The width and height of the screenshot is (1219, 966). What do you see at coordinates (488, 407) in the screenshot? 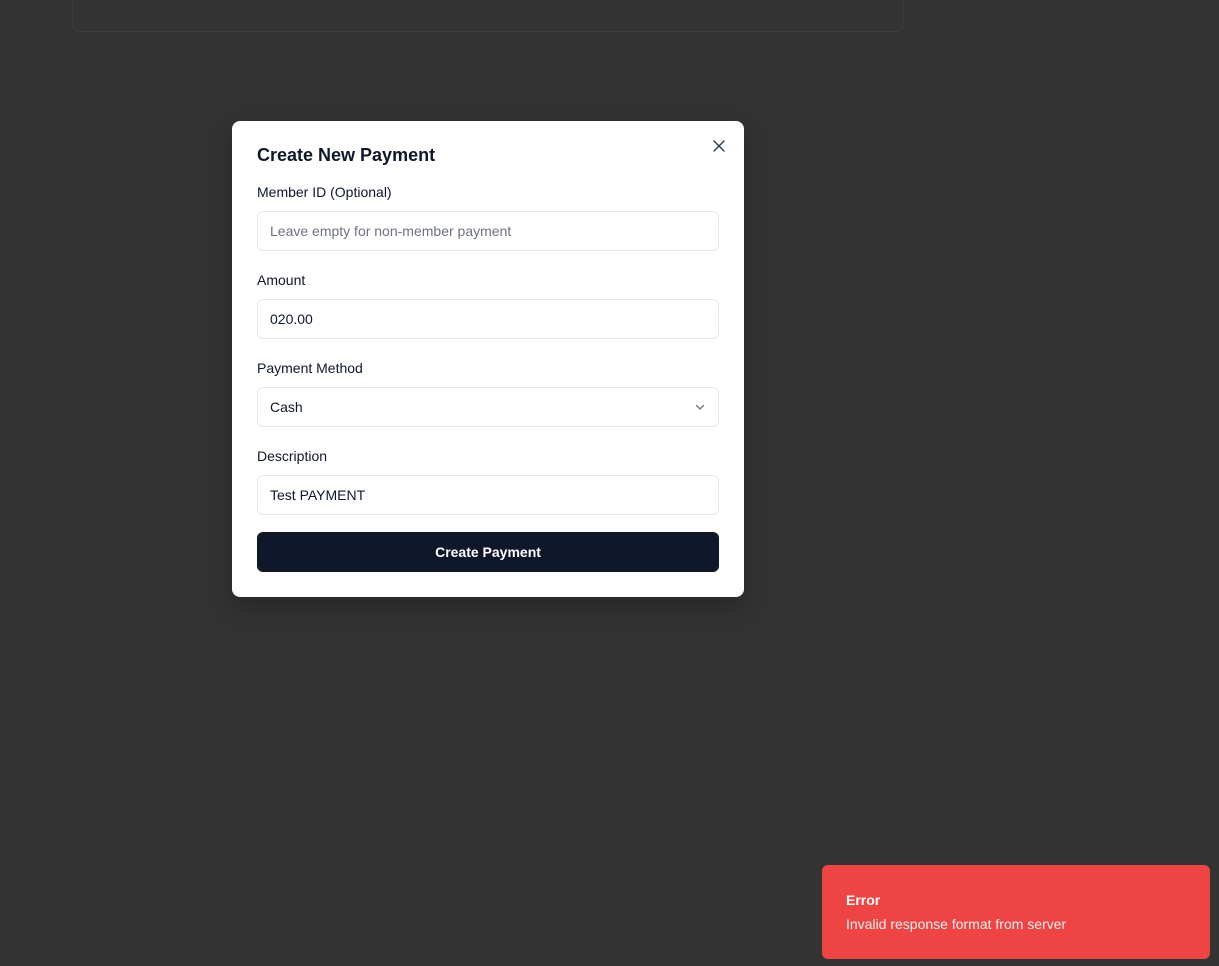
I see `payment-method-select: Cash` at bounding box center [488, 407].